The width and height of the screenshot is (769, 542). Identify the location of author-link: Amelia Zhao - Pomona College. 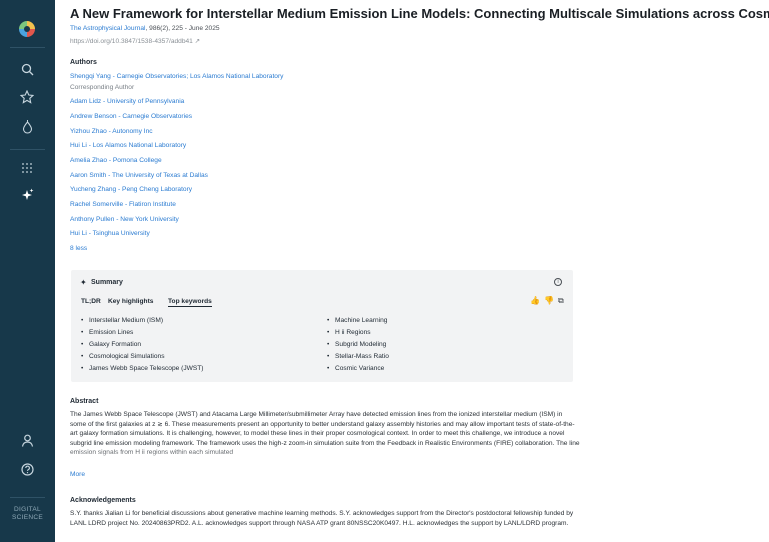
(116, 160).